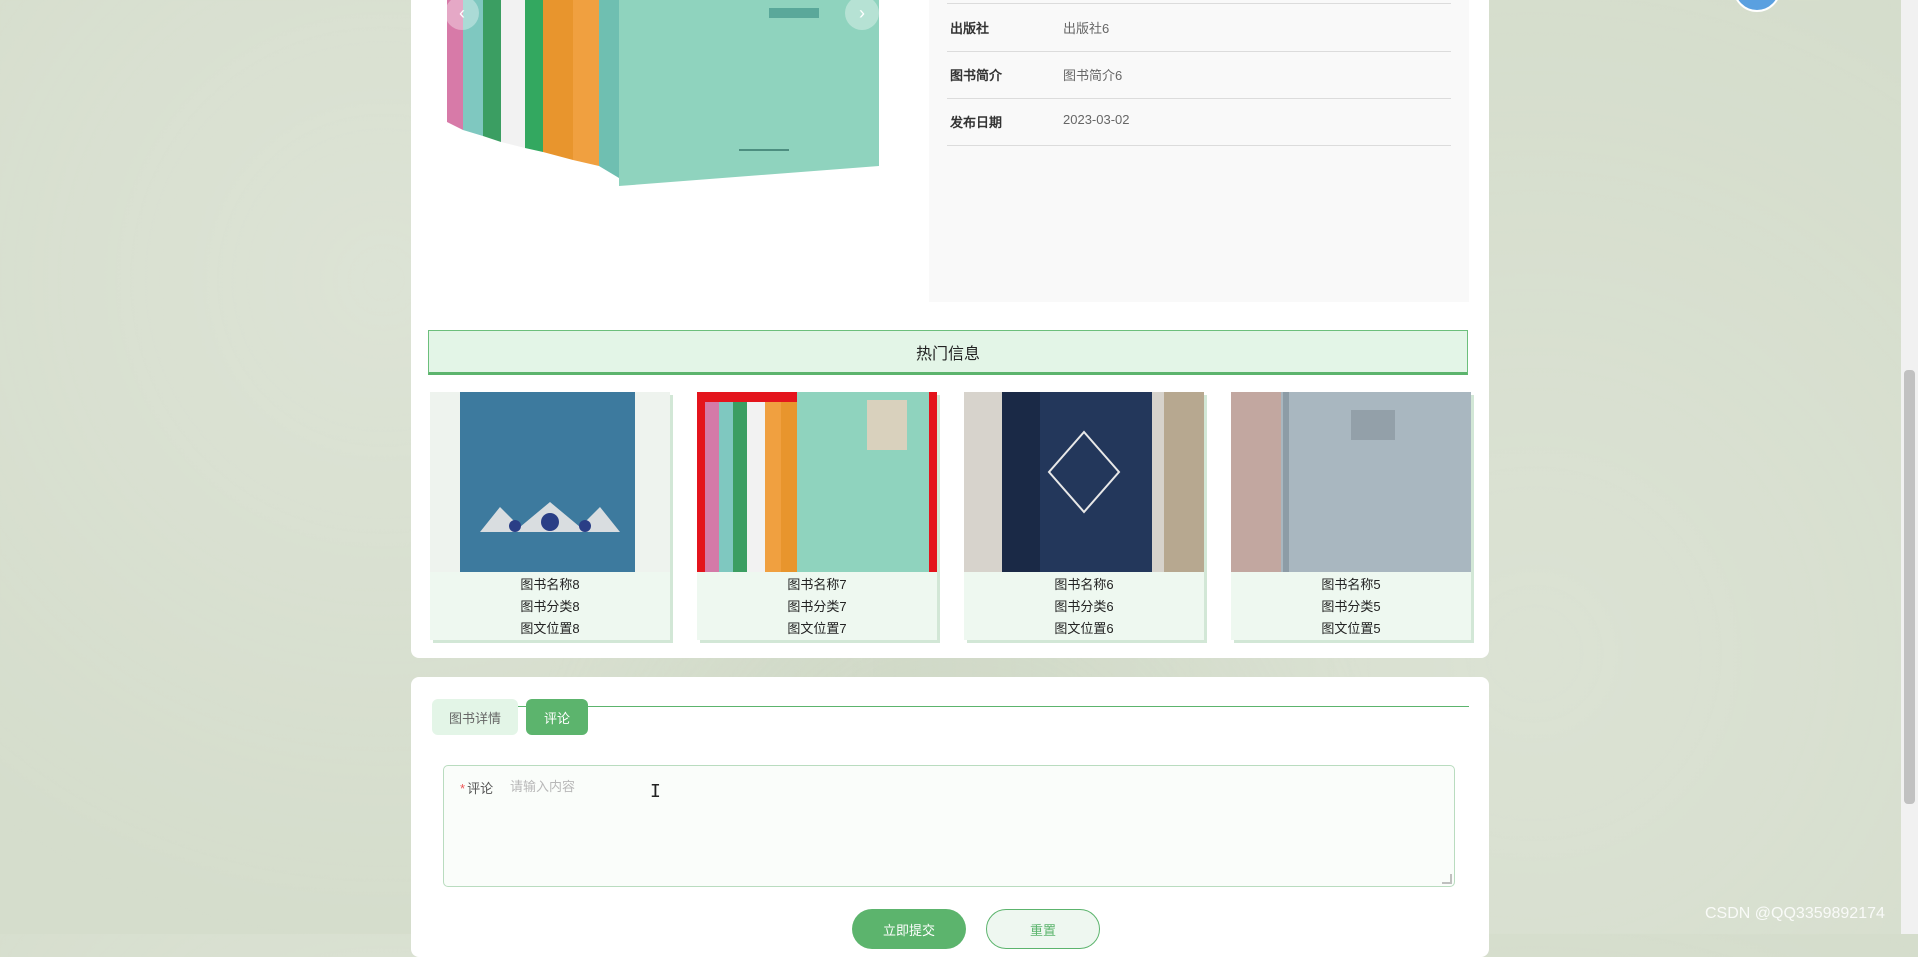 The height and width of the screenshot is (957, 1918). I want to click on hot-info-header: 热门信息, so click(948, 352).